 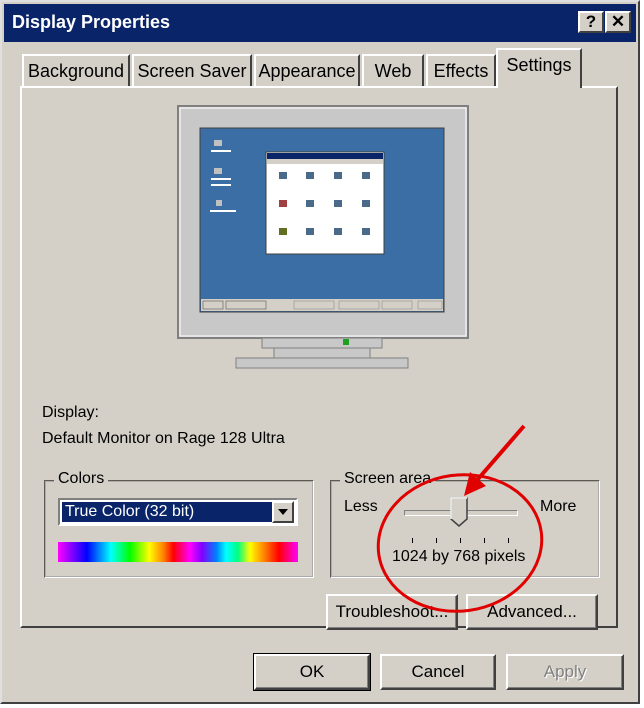 I want to click on color-spectrum-bar, so click(x=178, y=552).